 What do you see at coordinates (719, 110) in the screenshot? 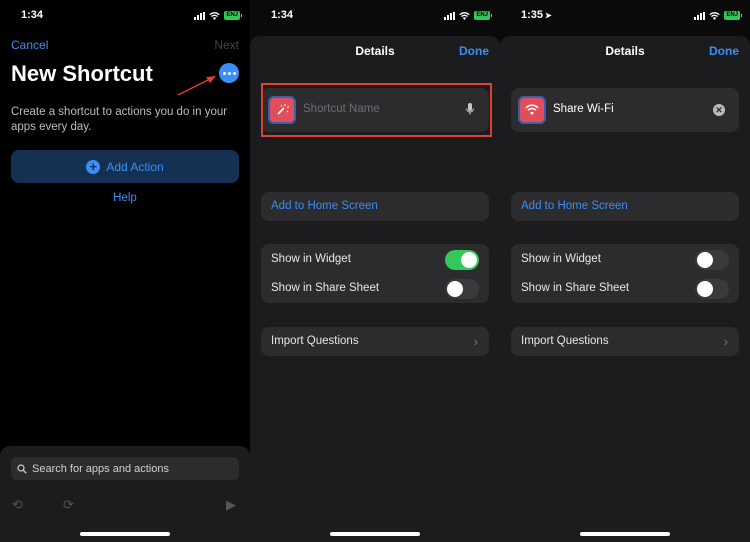
I see `clear-text-icon: ✕` at bounding box center [719, 110].